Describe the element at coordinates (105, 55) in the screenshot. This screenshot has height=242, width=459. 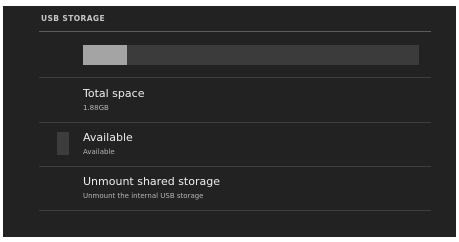
I see `storage-usage-fill` at that location.